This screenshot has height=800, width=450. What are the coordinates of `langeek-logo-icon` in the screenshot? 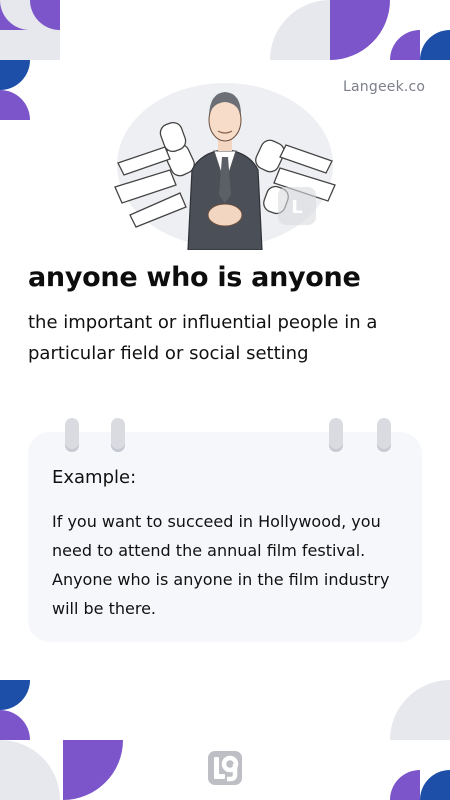 It's located at (225, 768).